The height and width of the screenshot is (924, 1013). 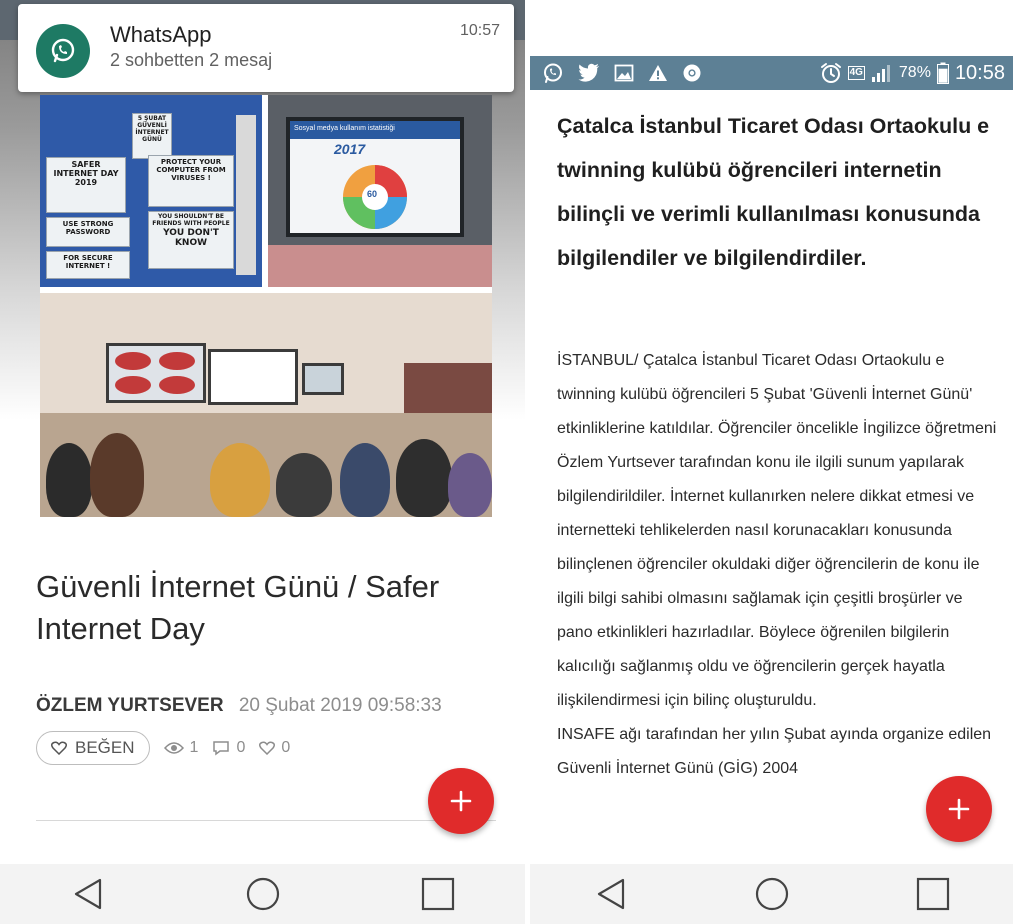 I want to click on slide-year: 2017, so click(x=350, y=149).